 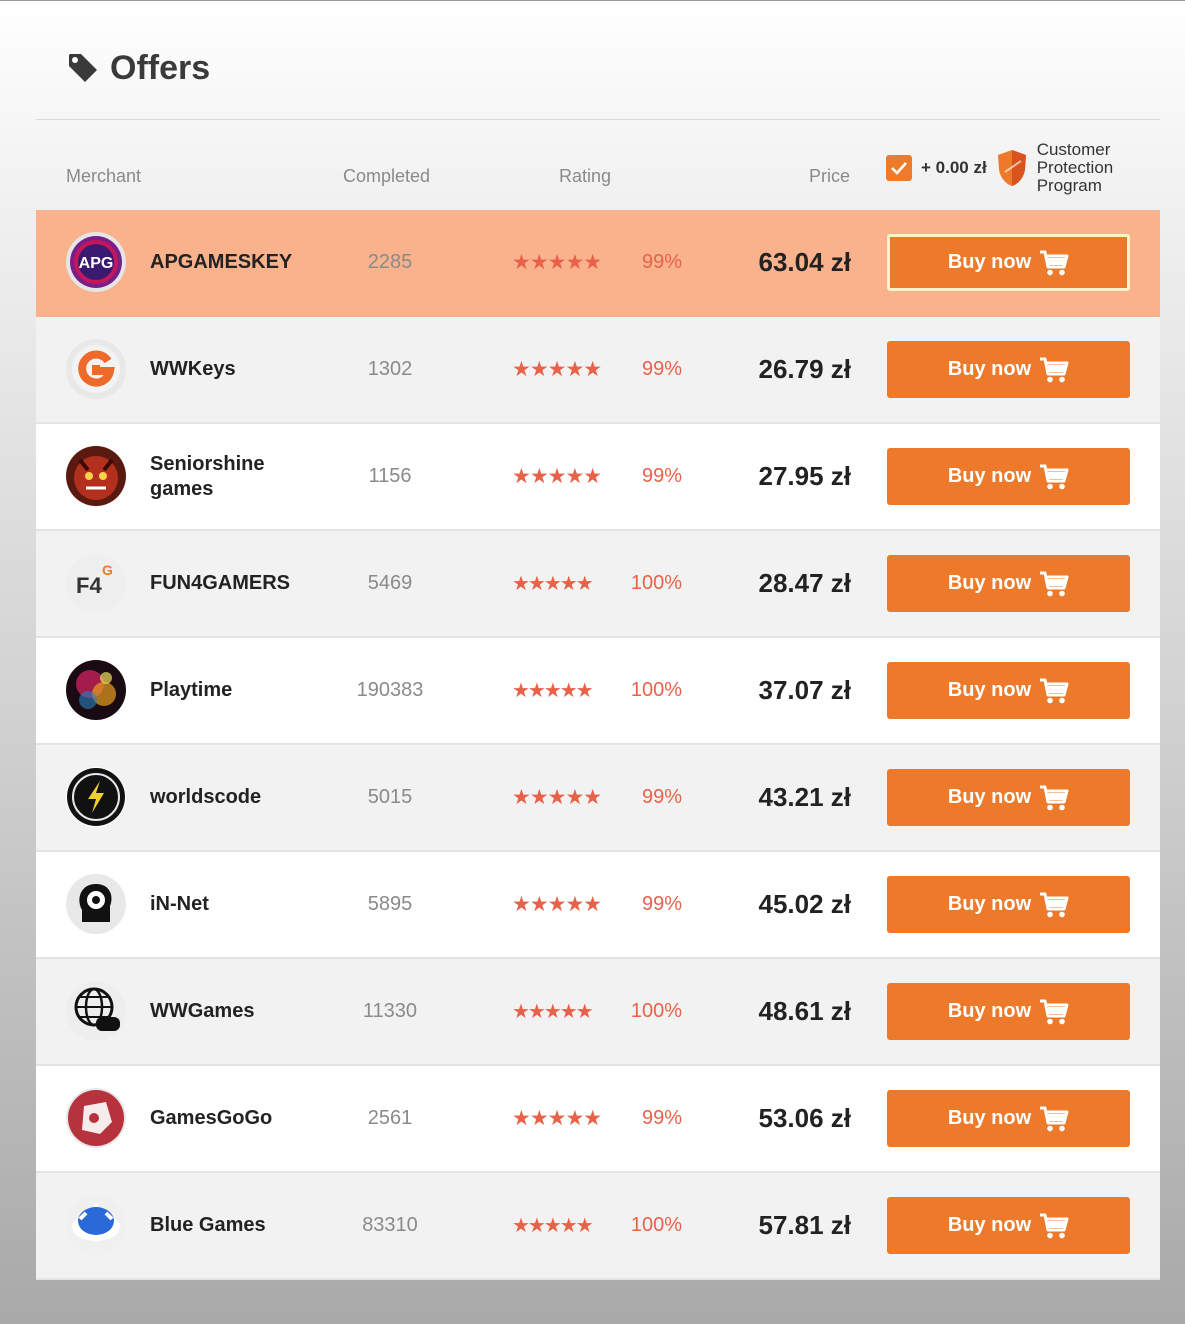 I want to click on merchant-name: Seniorshine games, so click(x=240, y=476).